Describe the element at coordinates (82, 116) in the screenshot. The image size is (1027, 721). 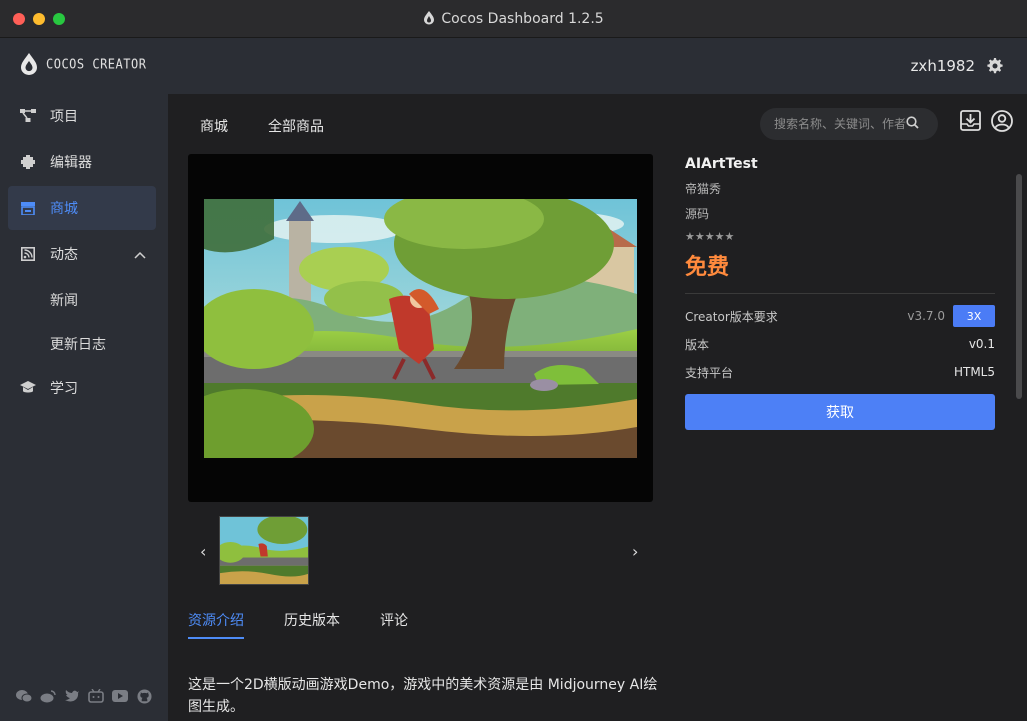
I see `sidebar-item-project: 项目` at that location.